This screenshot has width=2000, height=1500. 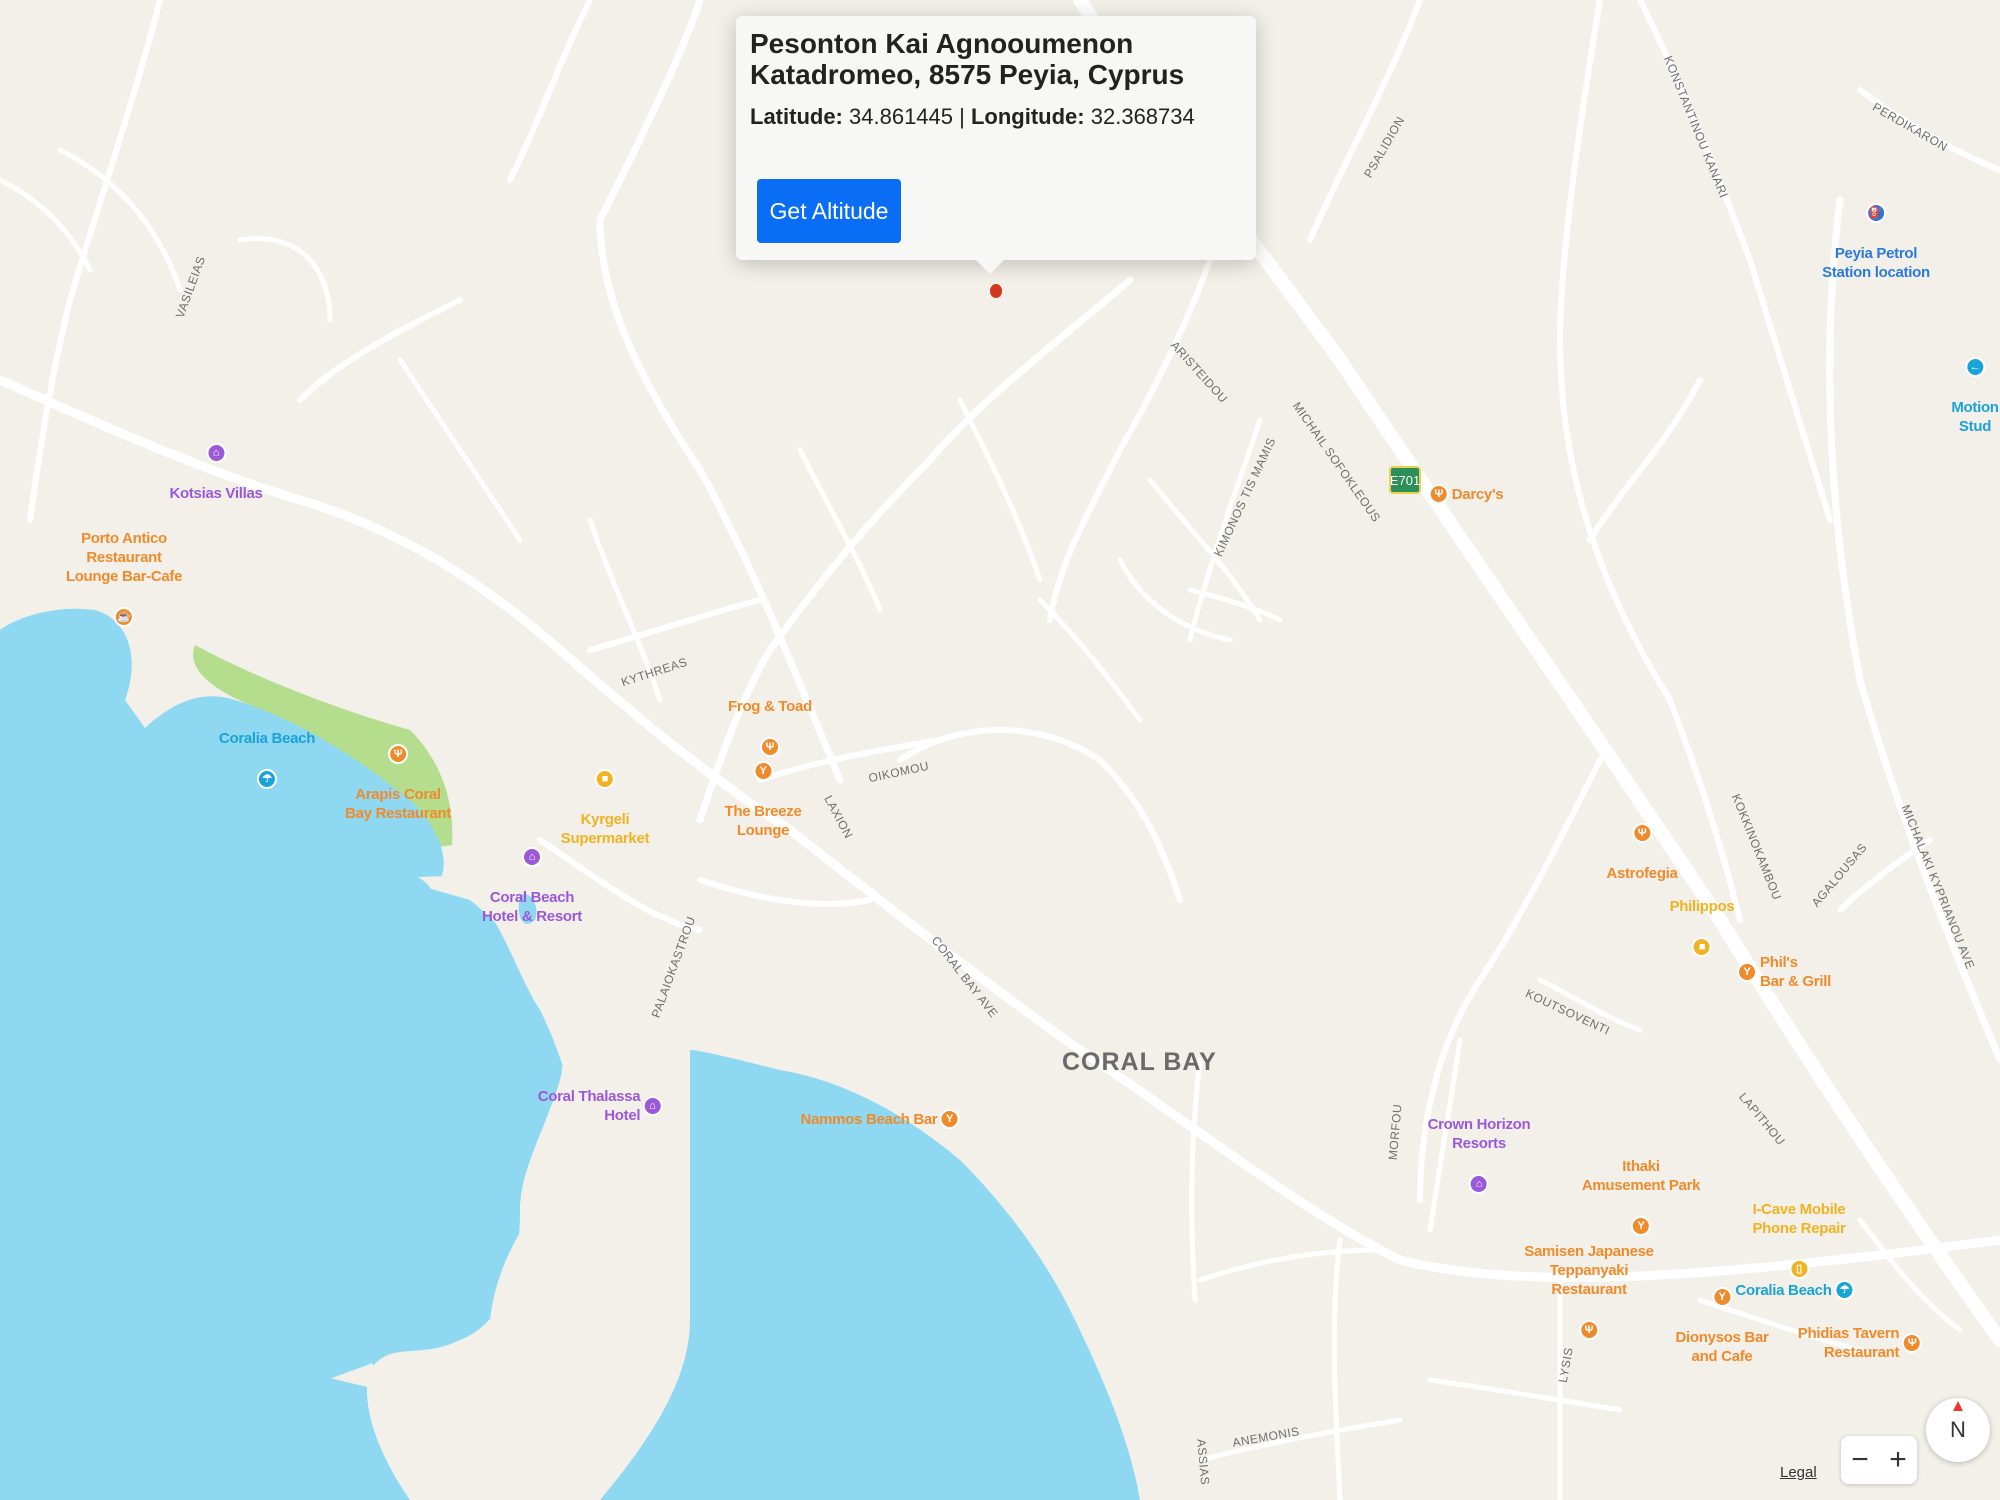 What do you see at coordinates (1798, 1472) in the screenshot?
I see `legal-link: Legal` at bounding box center [1798, 1472].